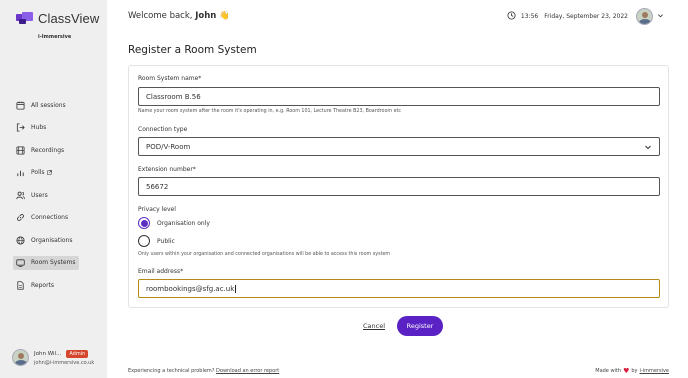 This screenshot has height=378, width=688. Describe the element at coordinates (50, 217) in the screenshot. I see `sidebar-item-label: Connections` at that location.